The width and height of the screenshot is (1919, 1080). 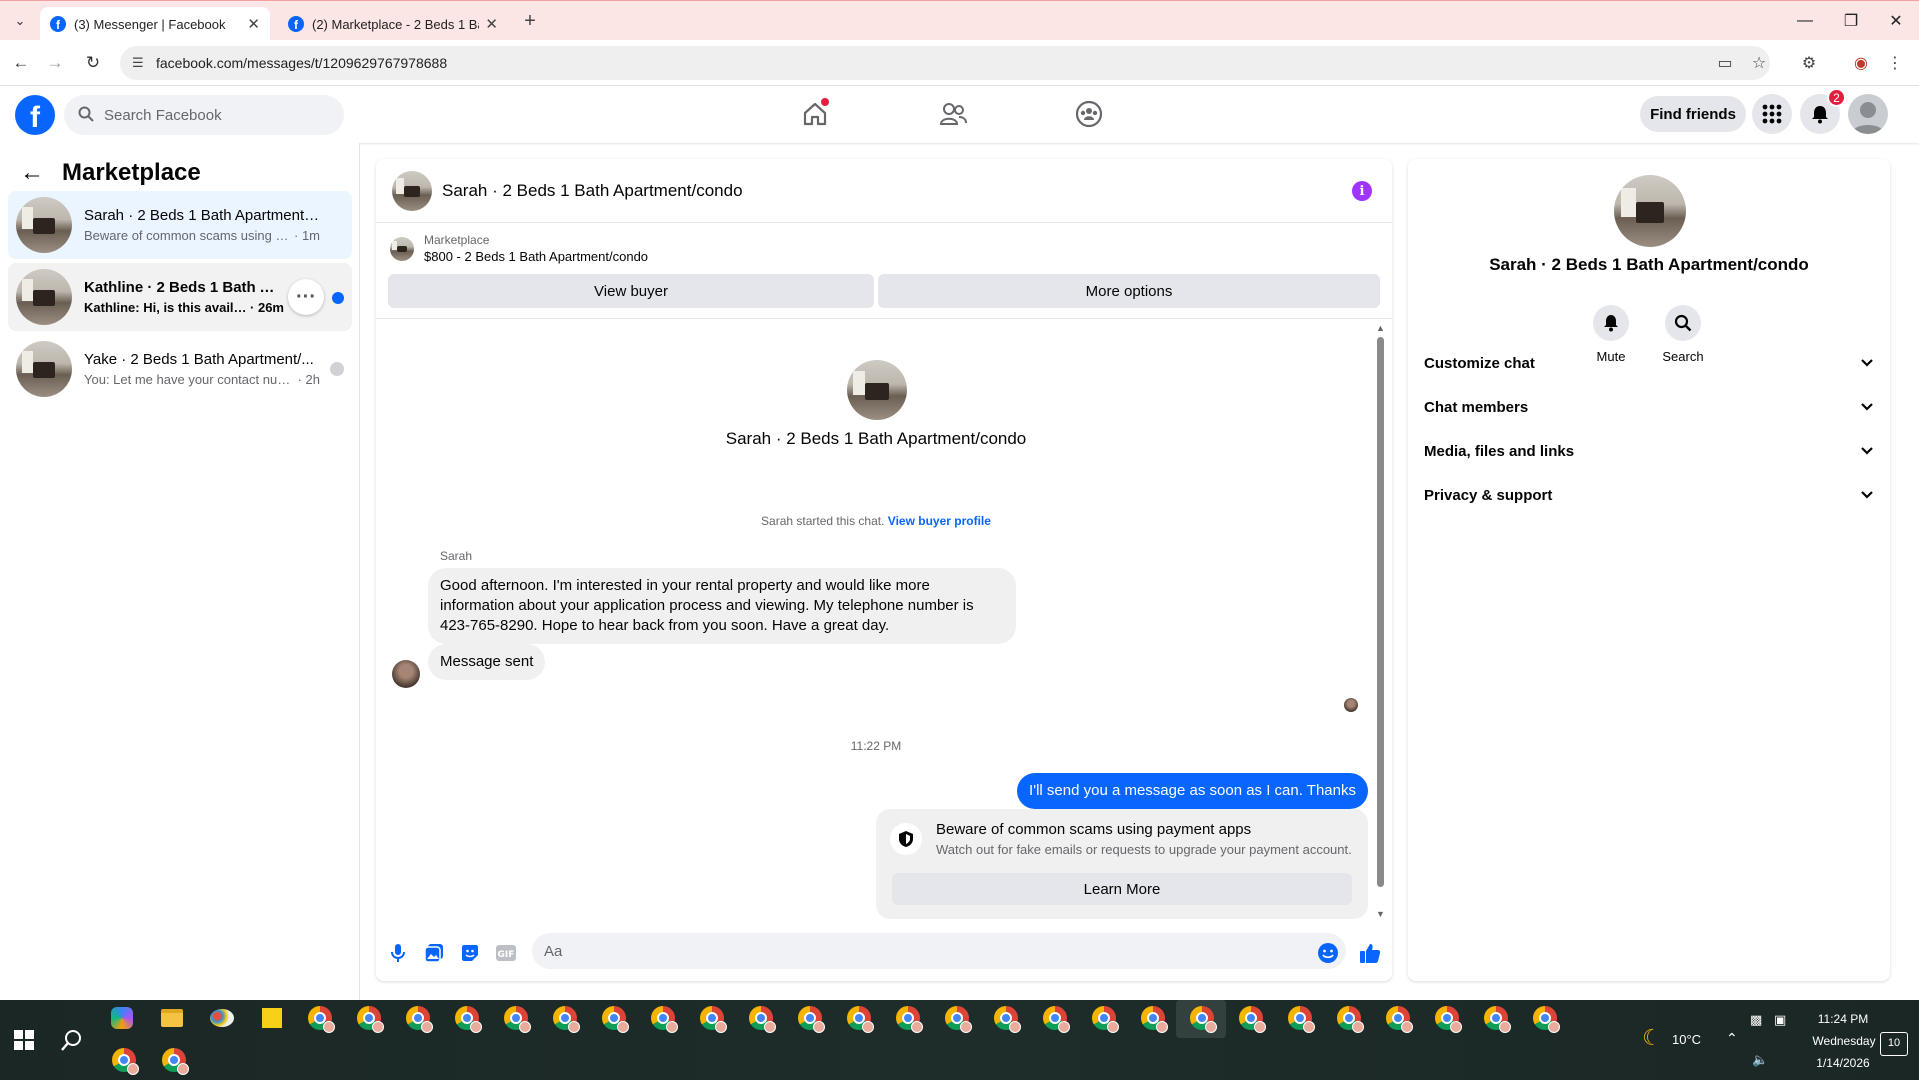 What do you see at coordinates (1693, 114) in the screenshot?
I see `find-friends-button: Find friends` at bounding box center [1693, 114].